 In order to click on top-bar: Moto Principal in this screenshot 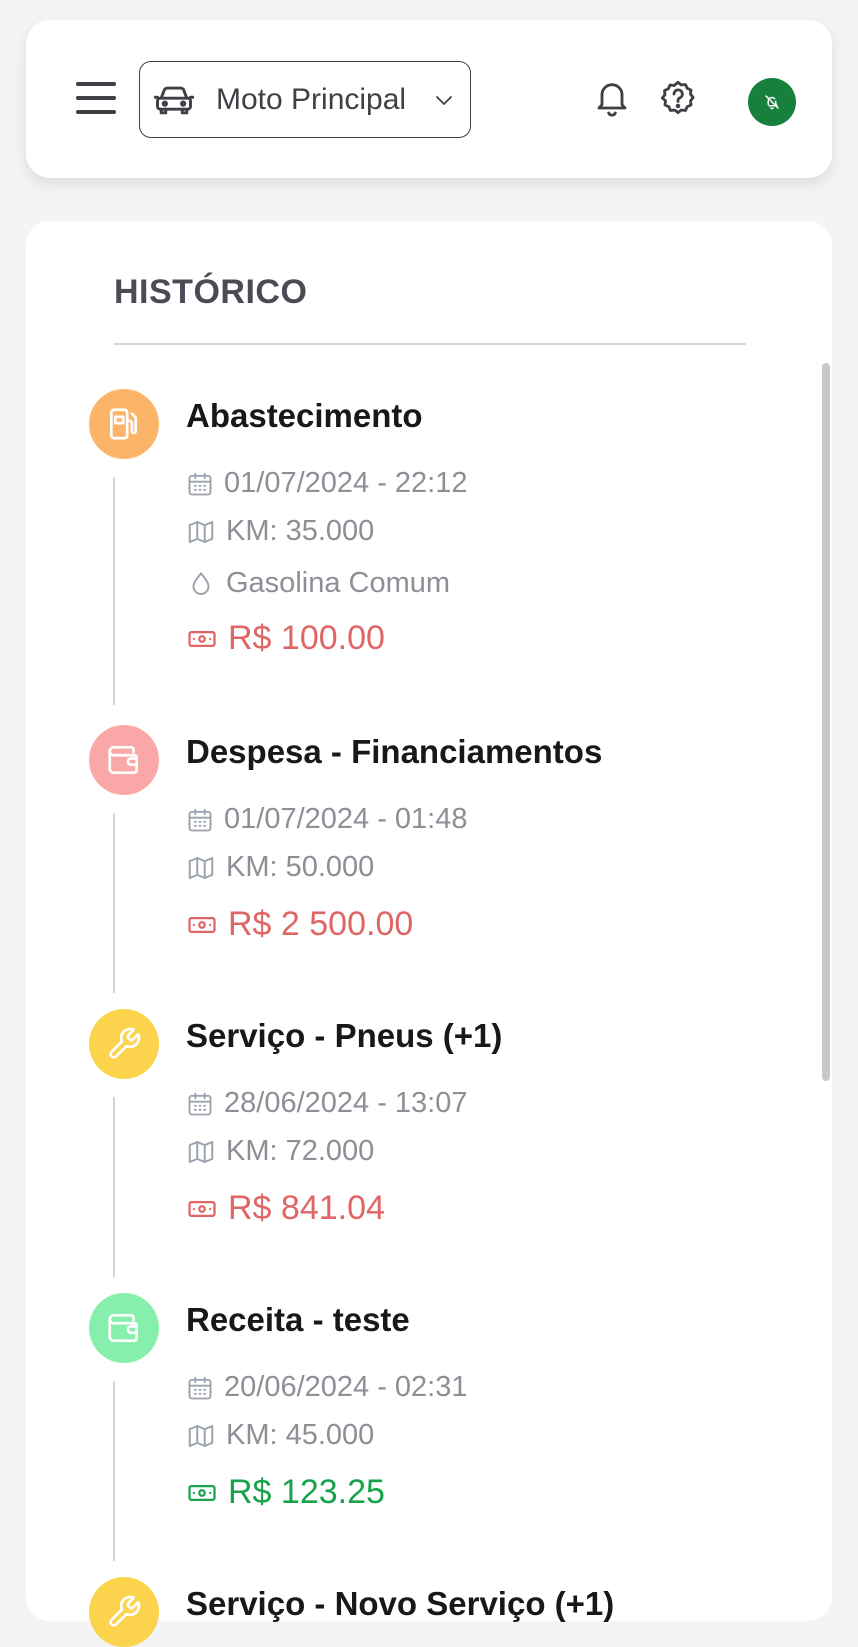, I will do `click(429, 99)`.